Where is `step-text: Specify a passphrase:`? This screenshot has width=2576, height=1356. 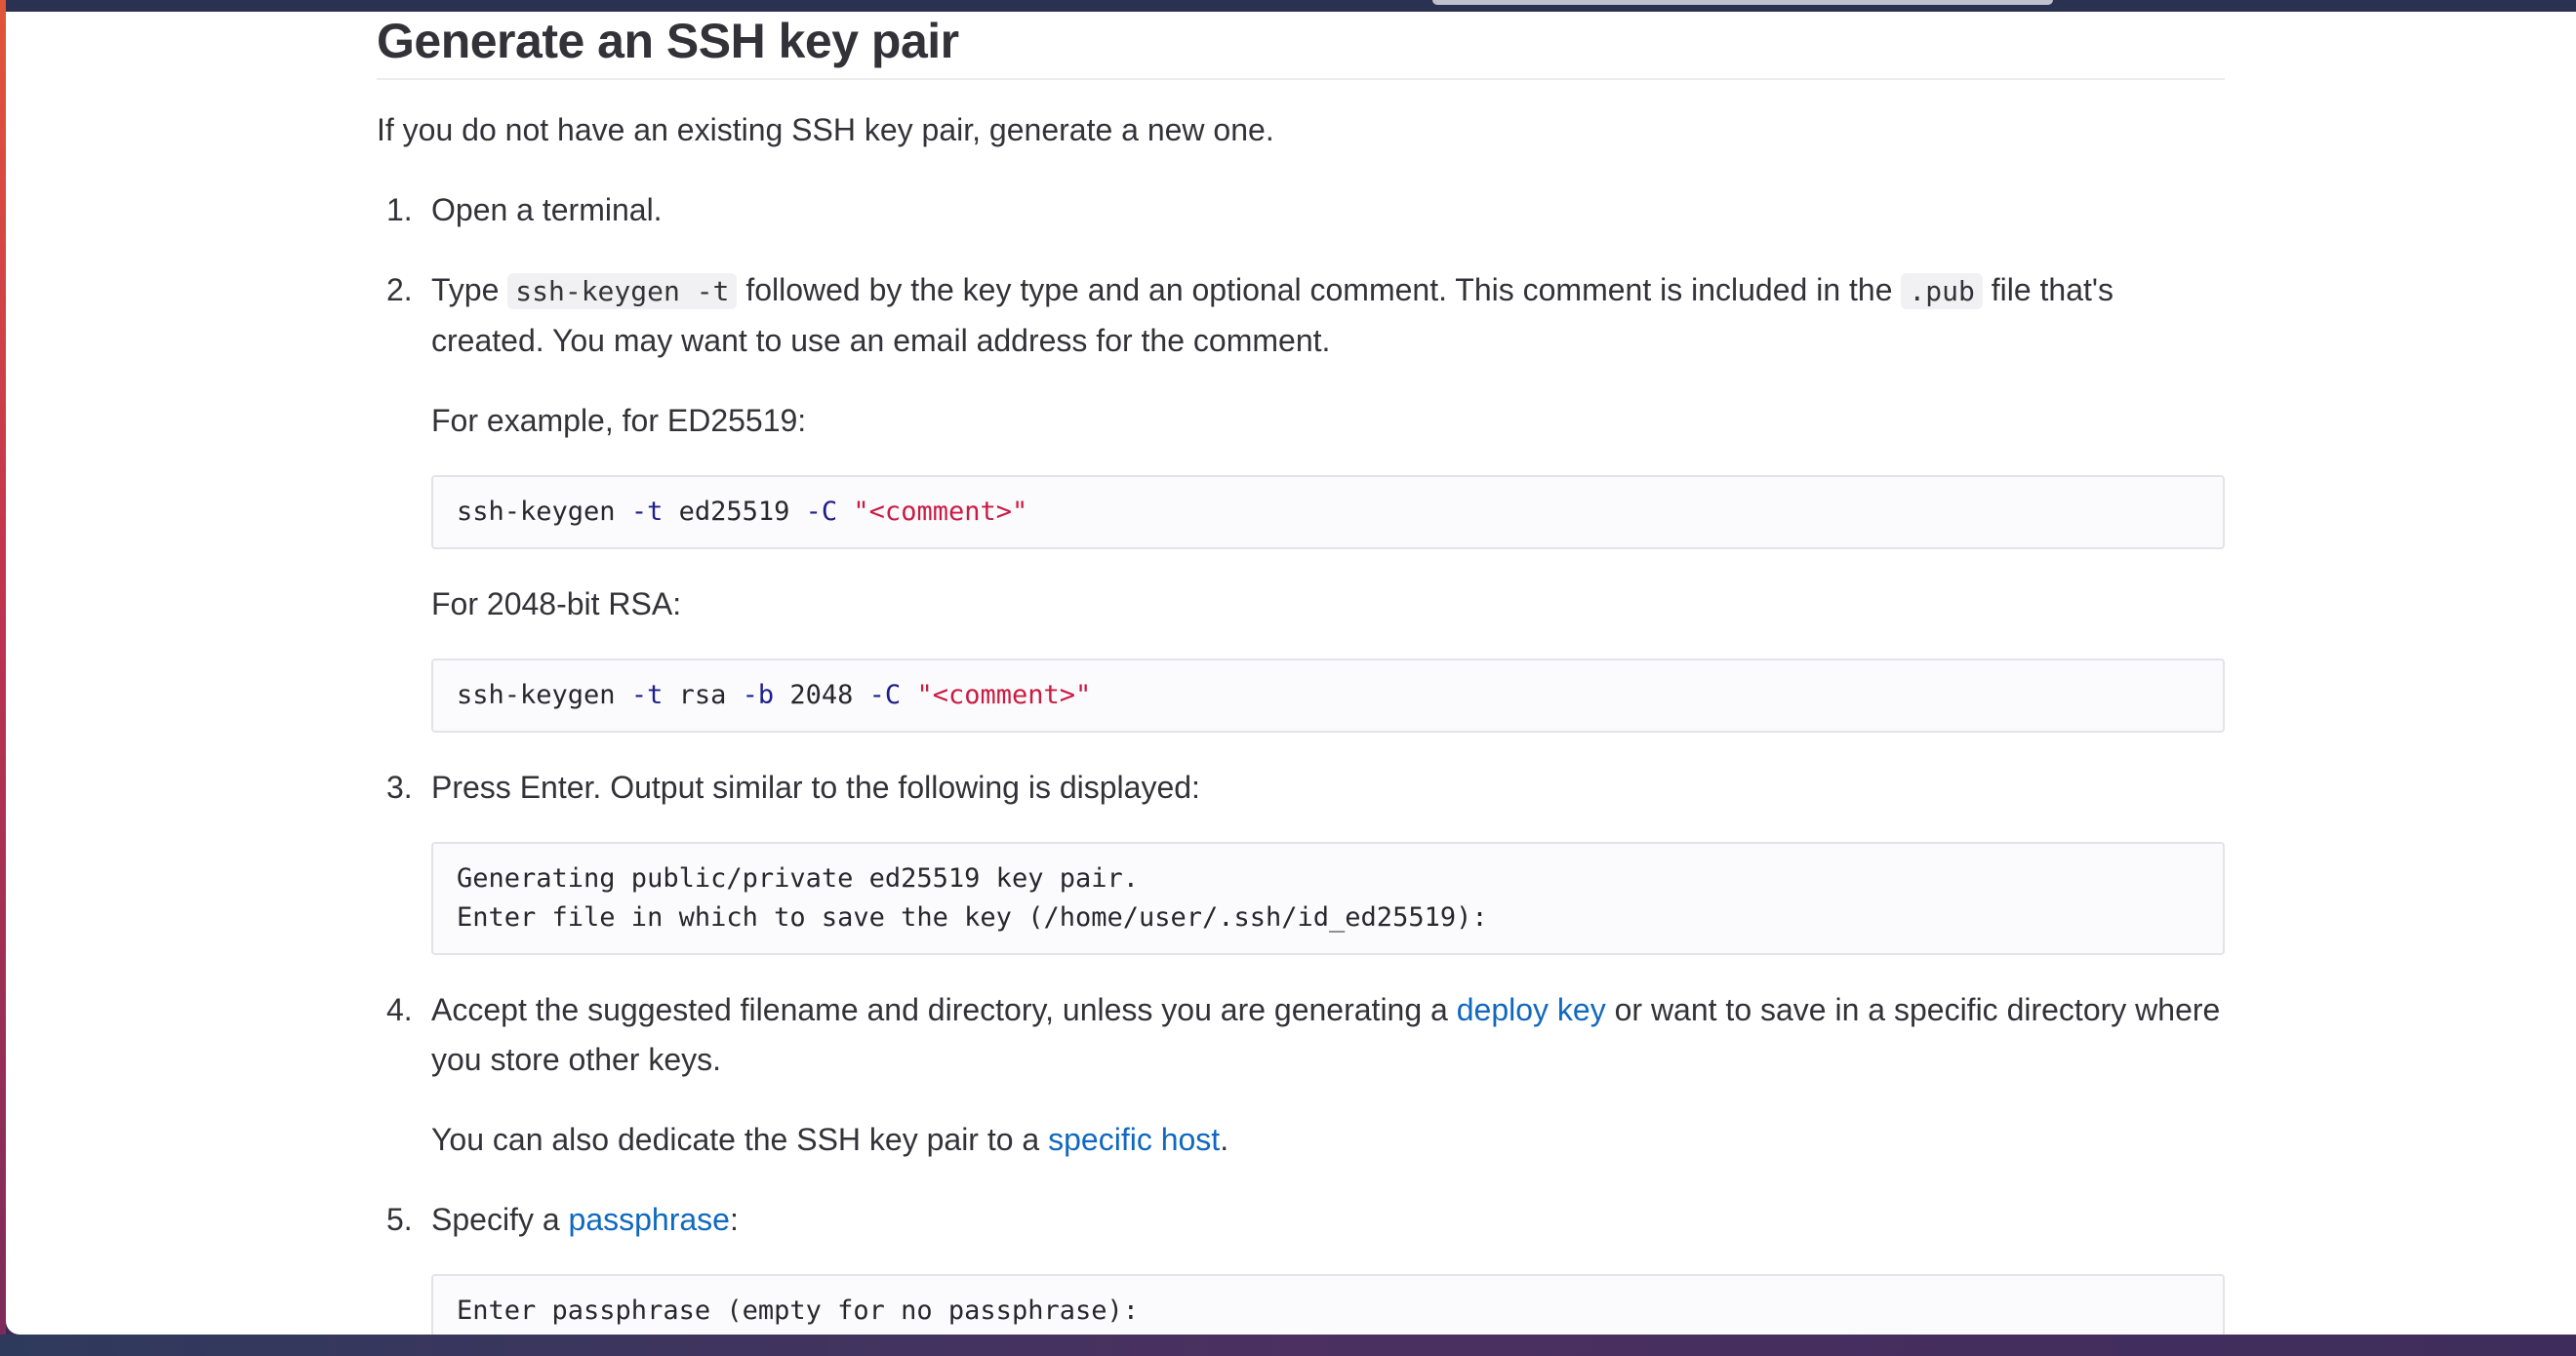
step-text: Specify a passphrase: is located at coordinates (585, 1219).